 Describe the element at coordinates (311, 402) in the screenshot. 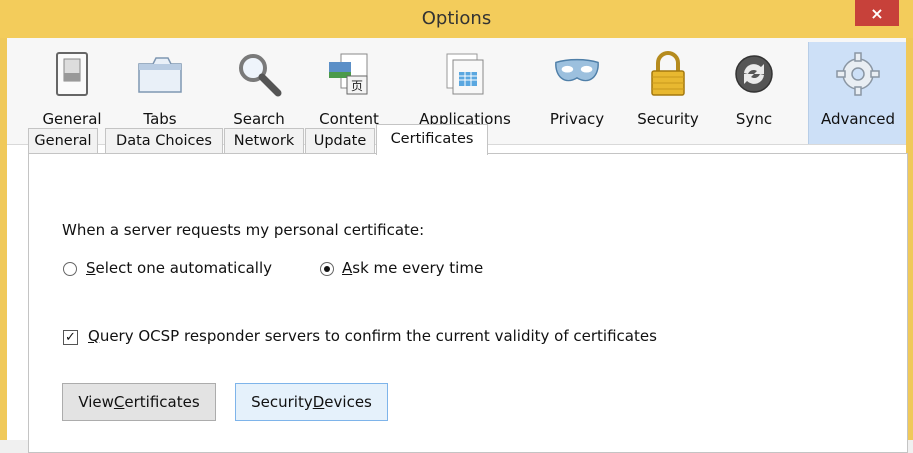

I see `security-devices-button: Security Devices` at that location.